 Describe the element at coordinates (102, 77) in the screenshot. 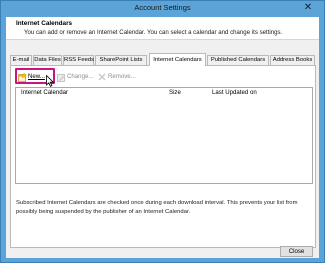

I see `remove-x-icon` at that location.